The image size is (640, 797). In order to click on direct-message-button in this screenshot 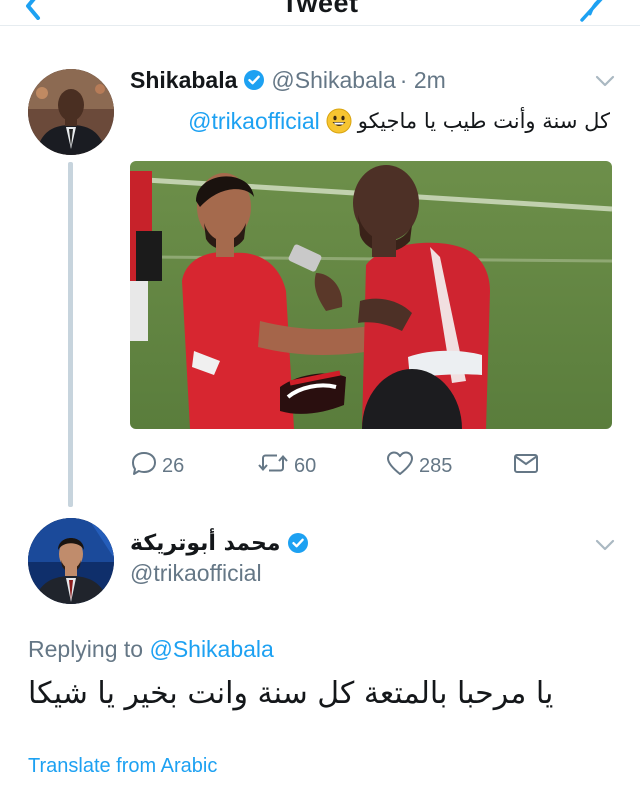, I will do `click(528, 466)`.